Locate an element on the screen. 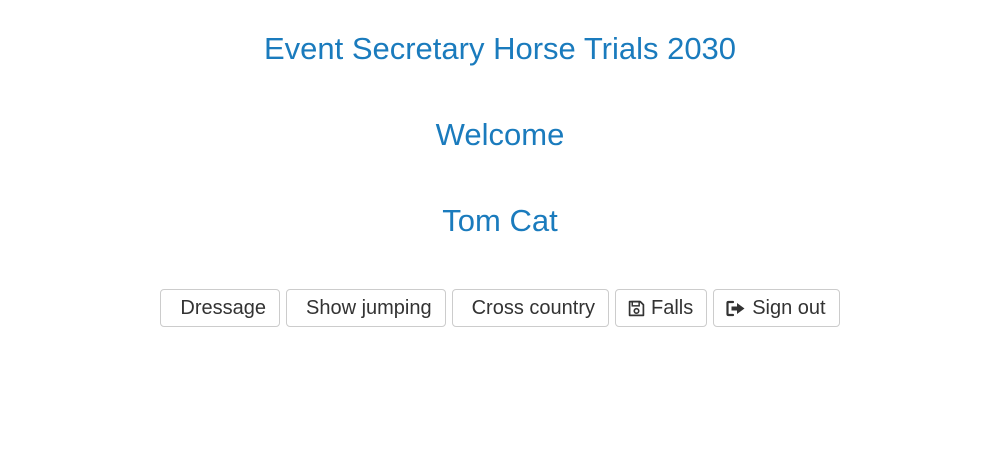 This screenshot has height=453, width=1000. dressage-button: Dressage is located at coordinates (220, 308).